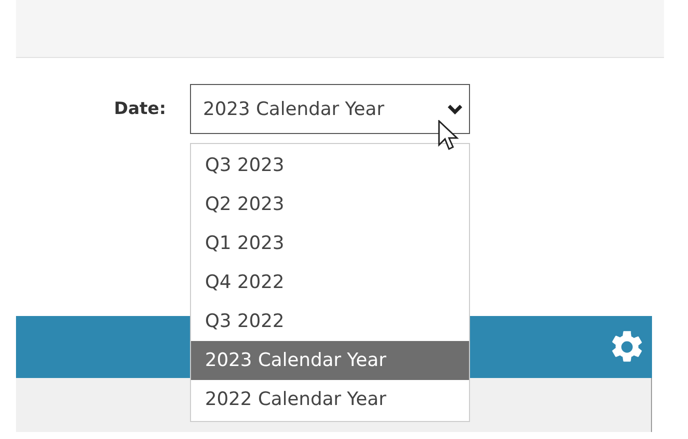 The height and width of the screenshot is (439, 688). What do you see at coordinates (330, 282) in the screenshot?
I see `dropdown-option: Q4 2022` at bounding box center [330, 282].